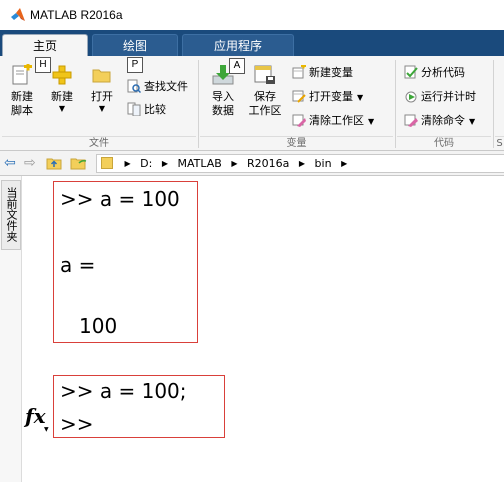 This screenshot has height=482, width=504. Describe the element at coordinates (78, 265) in the screenshot. I see `output-variable-name: a =` at that location.